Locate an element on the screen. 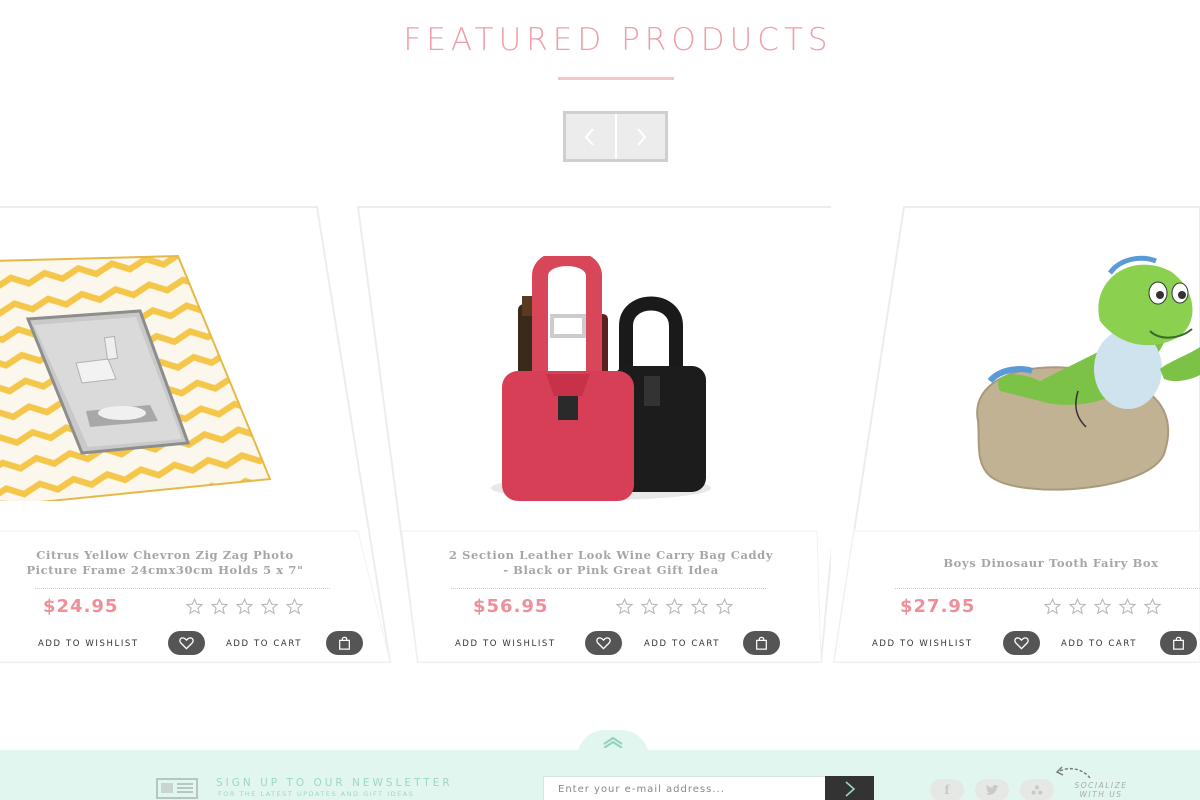 The image size is (1200, 800). socialize-label: SOCIALIZE WITH US is located at coordinates (1101, 790).